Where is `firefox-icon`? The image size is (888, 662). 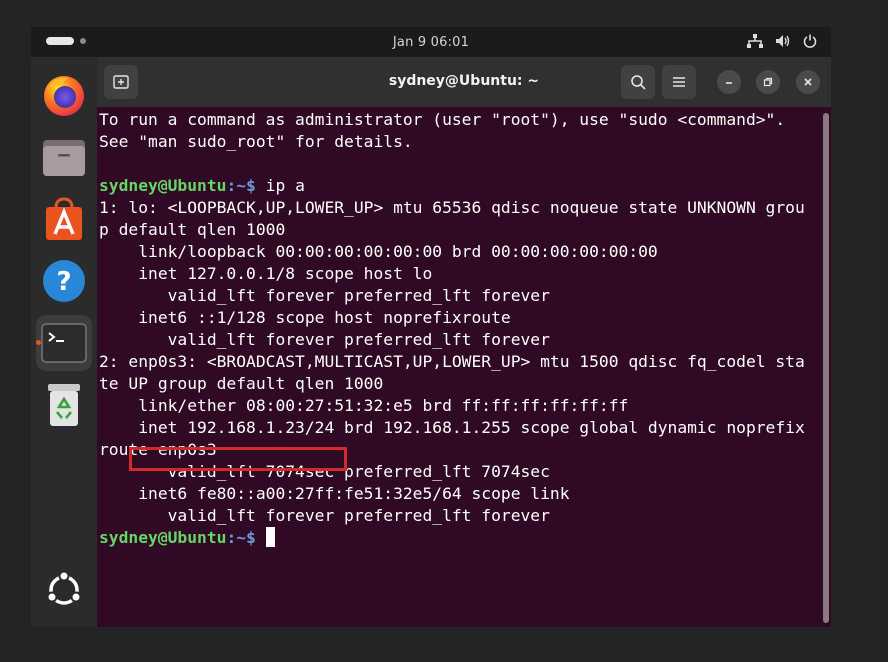 firefox-icon is located at coordinates (64, 96).